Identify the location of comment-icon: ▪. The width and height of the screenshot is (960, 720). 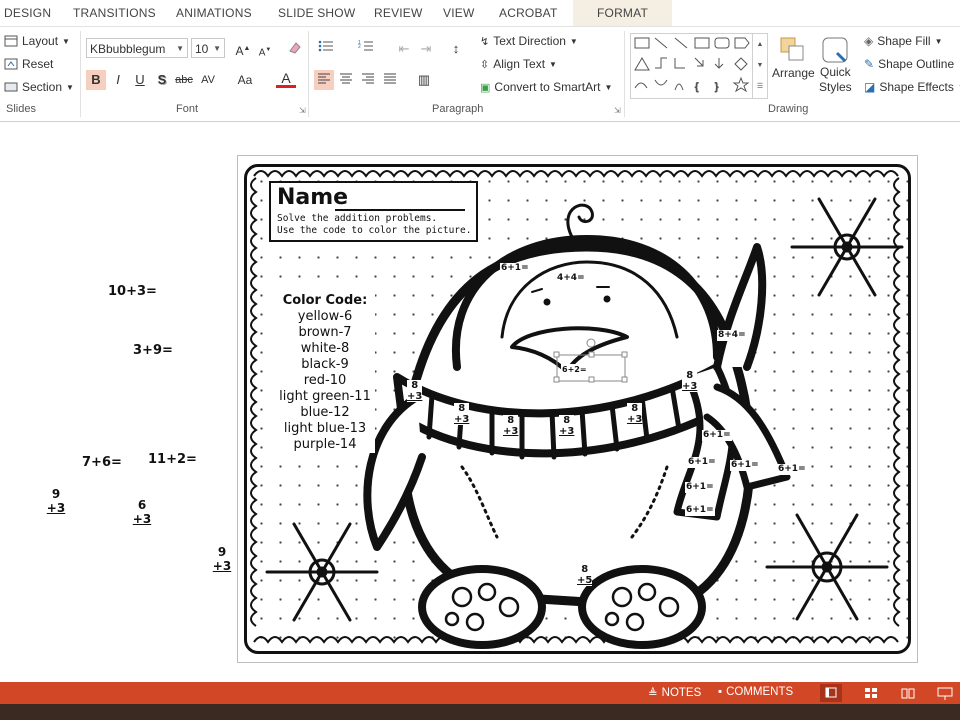
(720, 692).